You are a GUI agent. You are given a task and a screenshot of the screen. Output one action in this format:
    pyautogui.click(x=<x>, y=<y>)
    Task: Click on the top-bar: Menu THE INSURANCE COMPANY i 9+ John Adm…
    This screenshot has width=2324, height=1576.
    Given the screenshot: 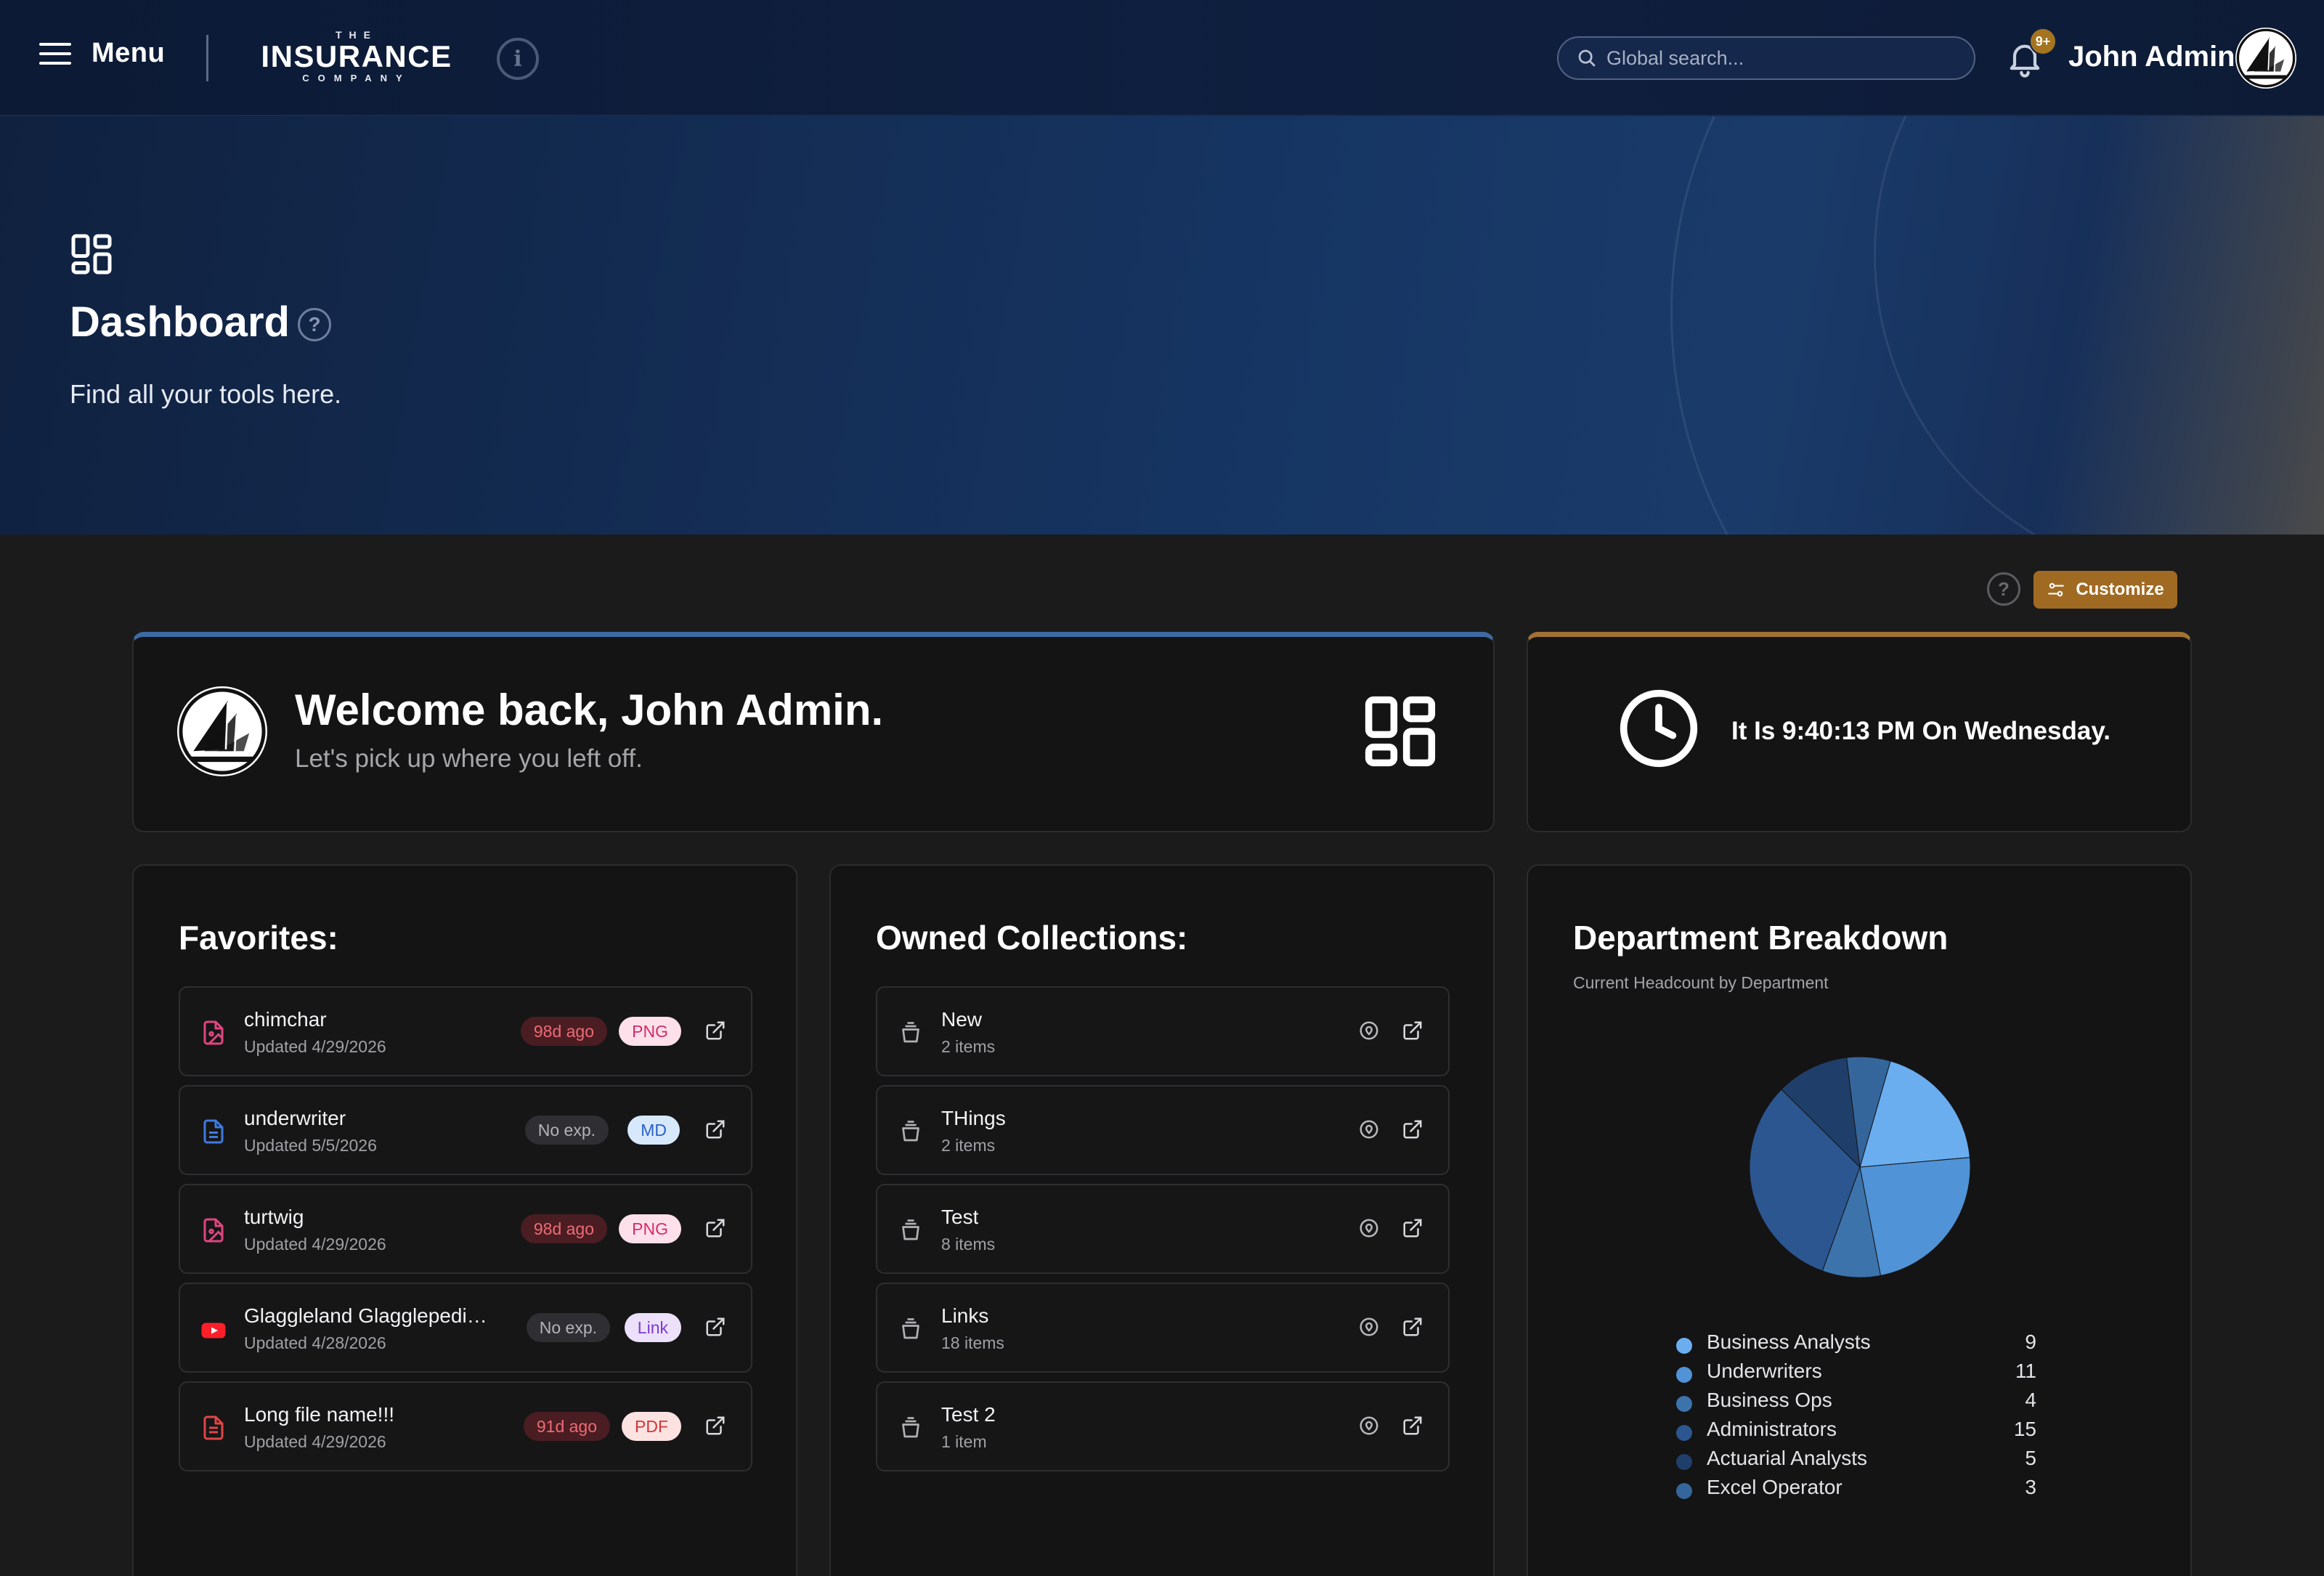 What is the action you would take?
    pyautogui.click(x=1162, y=58)
    